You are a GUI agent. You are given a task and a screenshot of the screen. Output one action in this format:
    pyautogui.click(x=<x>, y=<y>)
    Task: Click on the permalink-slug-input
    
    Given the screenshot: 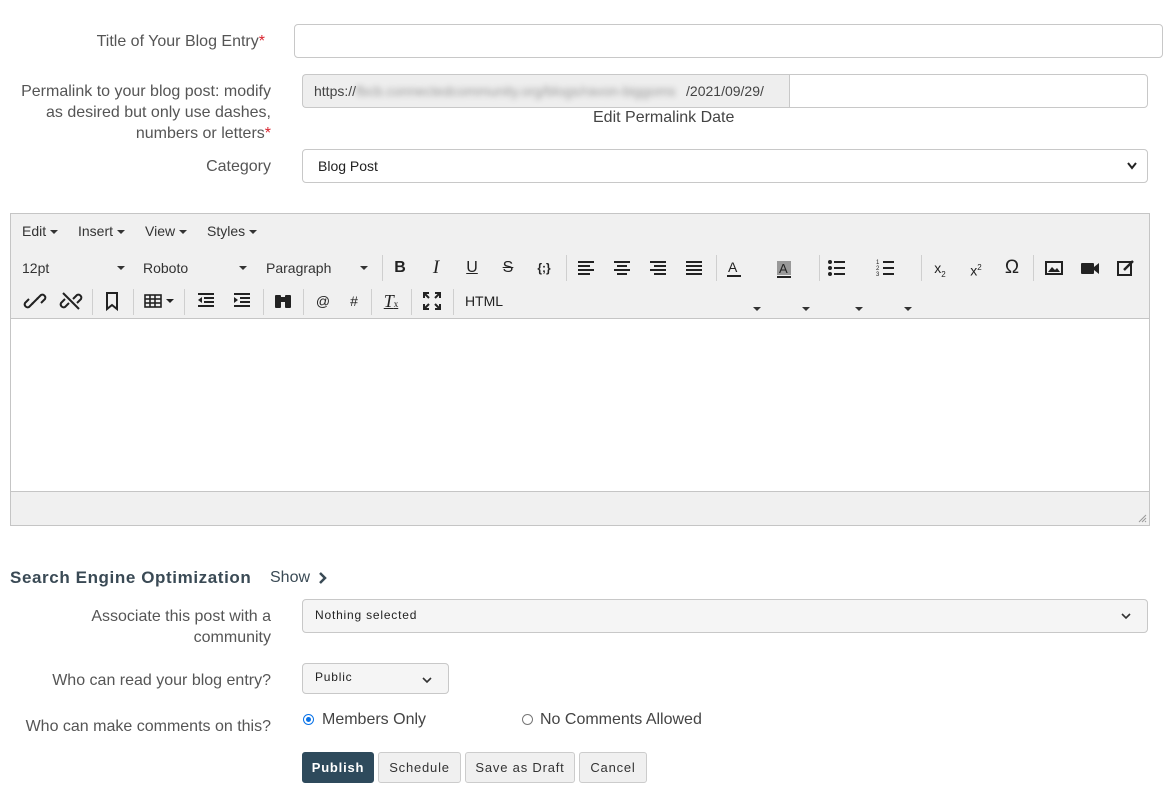 What is the action you would take?
    pyautogui.click(x=968, y=91)
    